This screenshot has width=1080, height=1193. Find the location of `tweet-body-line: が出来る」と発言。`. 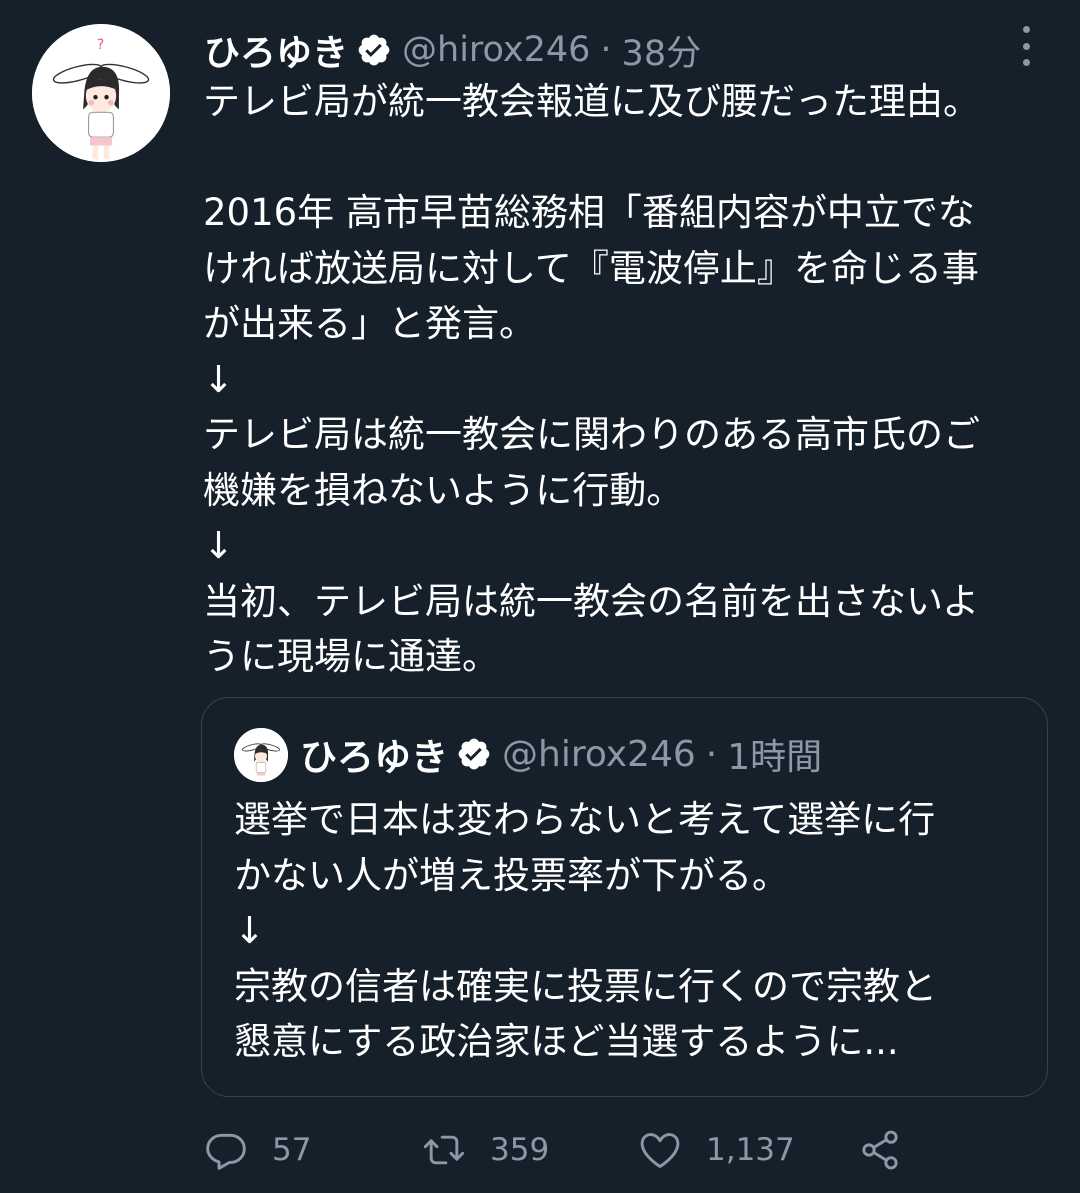

tweet-body-line: が出来る」と発言。 is located at coordinates (369, 323).